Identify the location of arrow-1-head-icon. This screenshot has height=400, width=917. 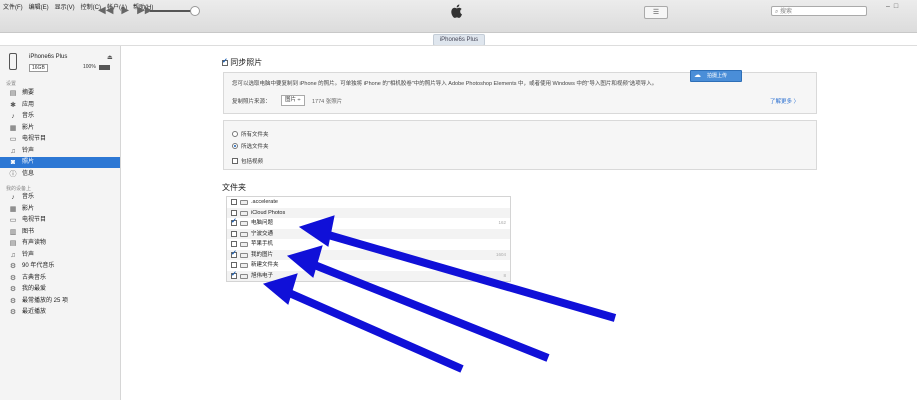
(316, 231).